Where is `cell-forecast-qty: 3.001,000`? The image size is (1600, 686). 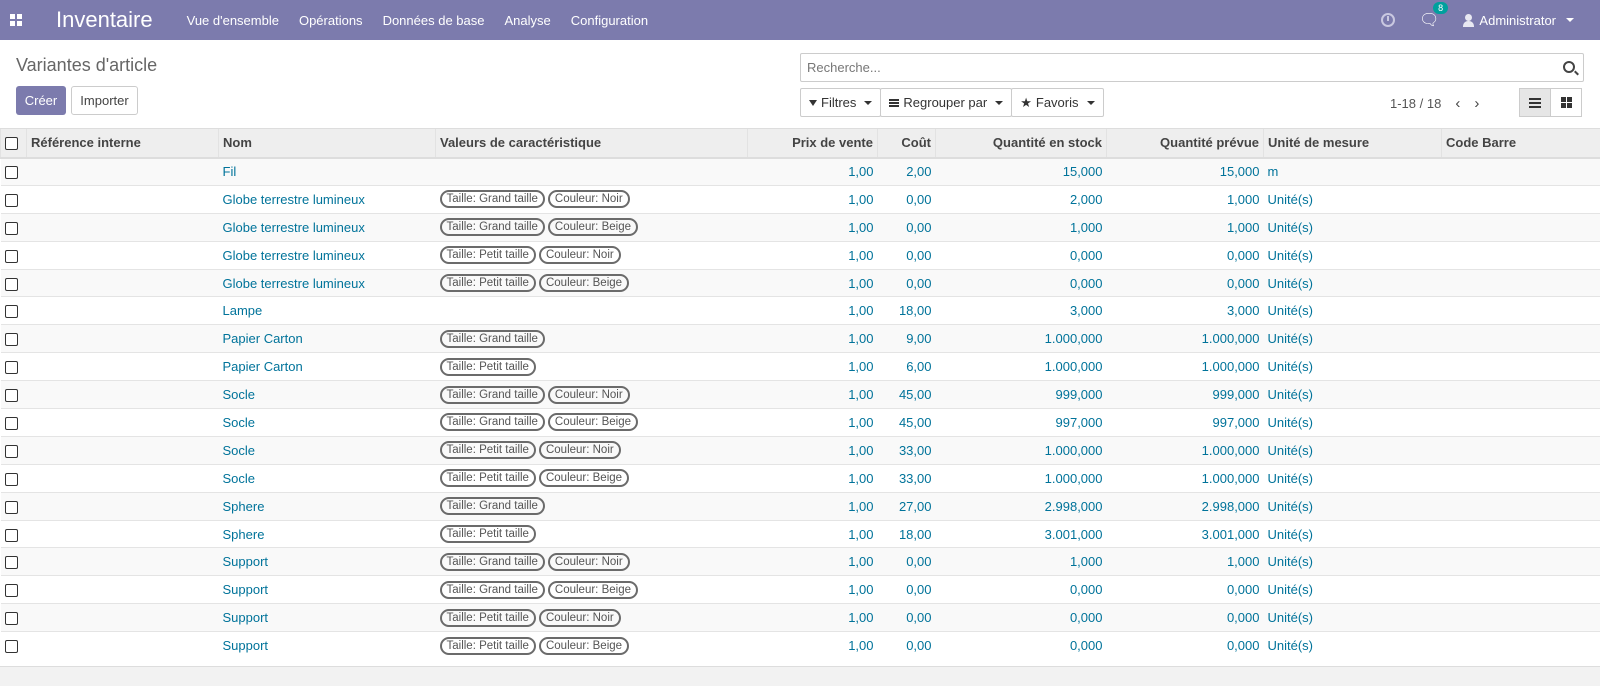
cell-forecast-qty: 3.001,000 is located at coordinates (1185, 533).